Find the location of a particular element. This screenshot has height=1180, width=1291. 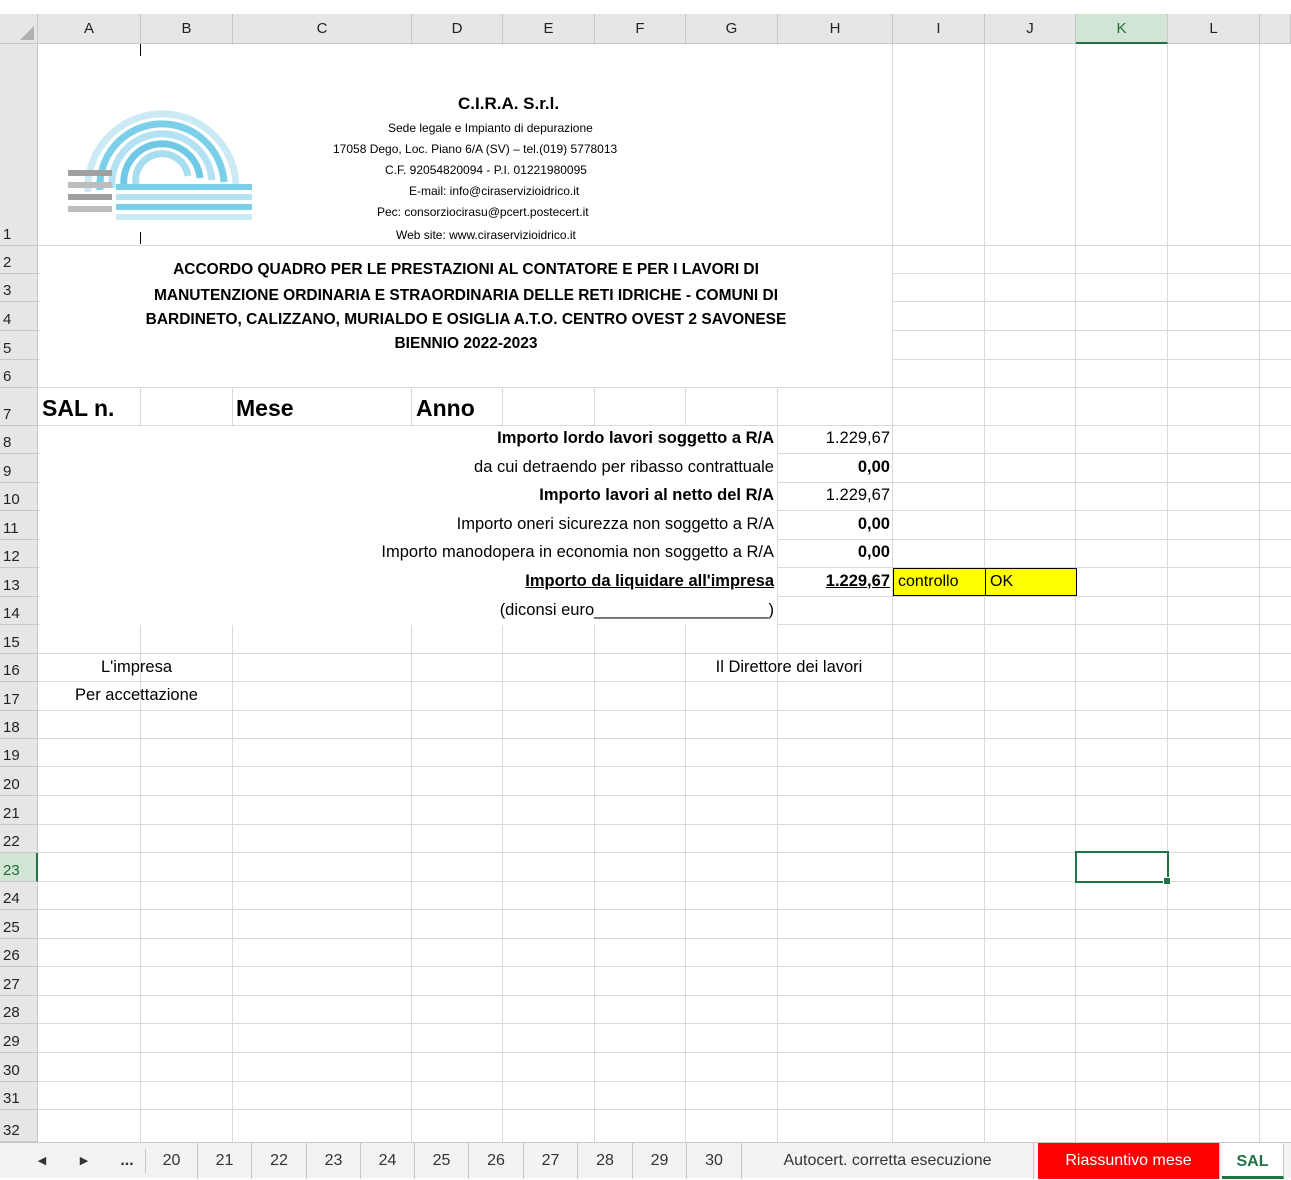

row-header-2: 2 is located at coordinates (19, 260).